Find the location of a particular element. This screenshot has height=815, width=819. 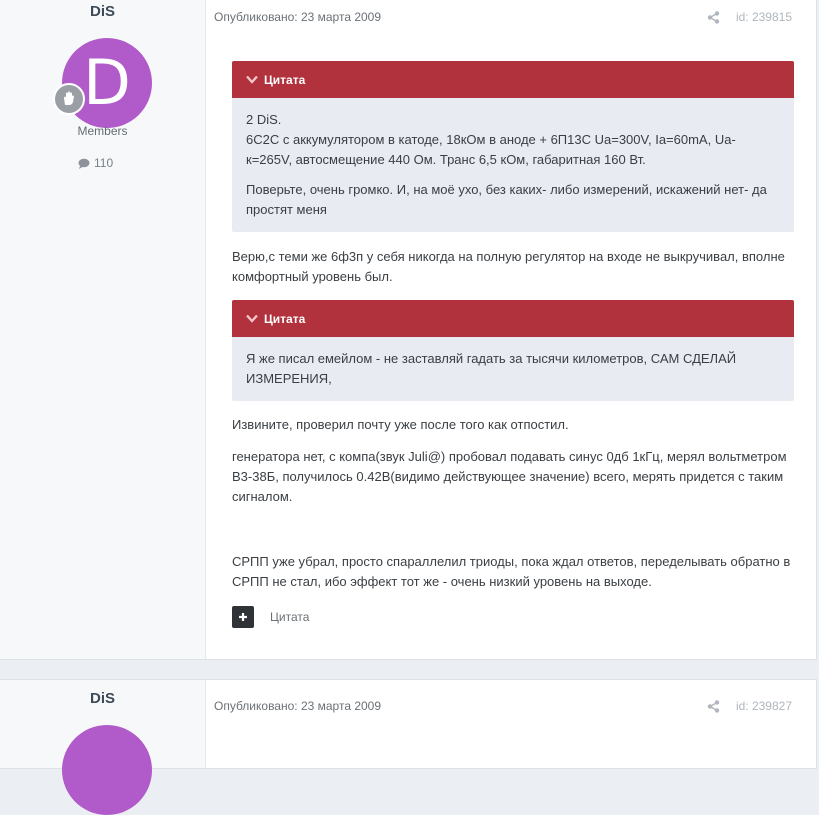

member-group: Members is located at coordinates (102, 131).